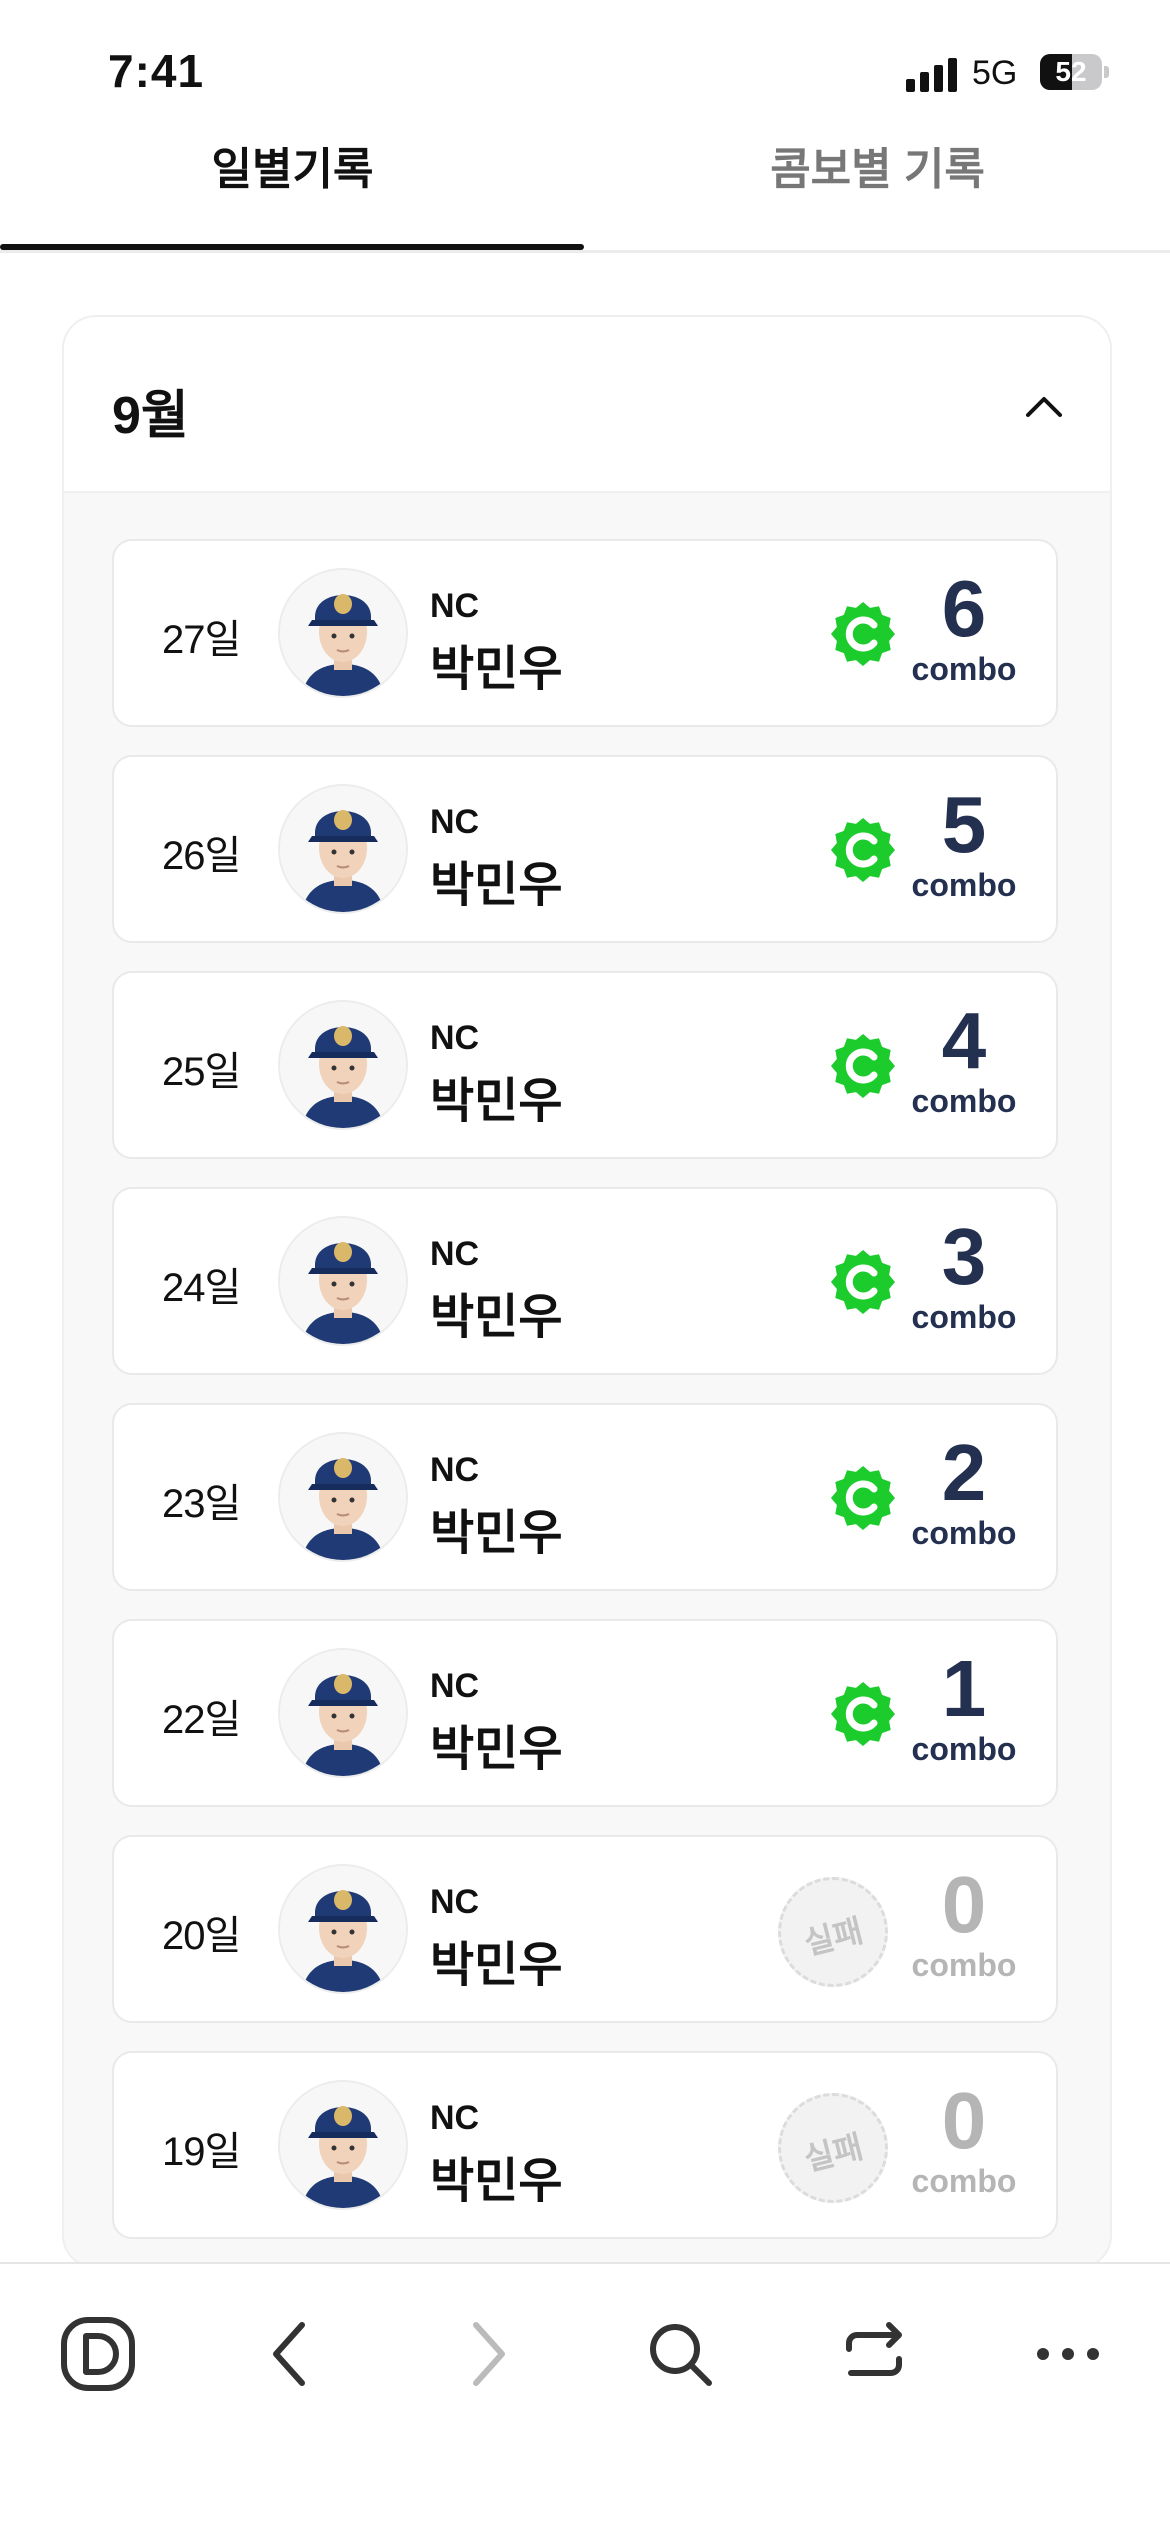 Image resolution: width=1170 pixels, height=2534 pixels. What do you see at coordinates (585, 1929) in the screenshot?
I see `record-row: 20일 NC 박민우 실패 0 combo` at bounding box center [585, 1929].